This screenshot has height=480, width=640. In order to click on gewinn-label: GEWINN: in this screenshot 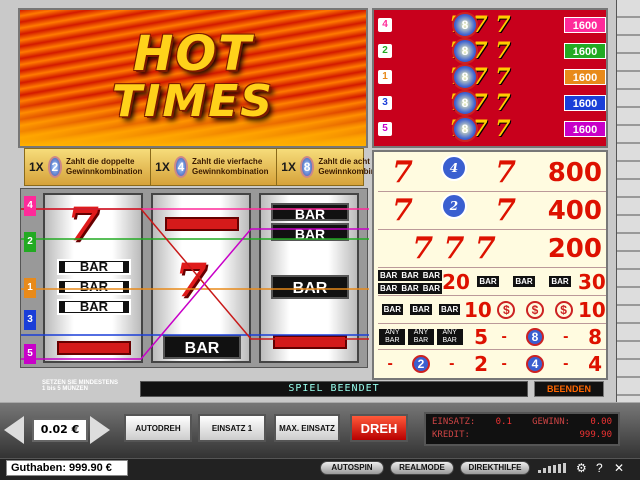, I will do `click(551, 422)`.